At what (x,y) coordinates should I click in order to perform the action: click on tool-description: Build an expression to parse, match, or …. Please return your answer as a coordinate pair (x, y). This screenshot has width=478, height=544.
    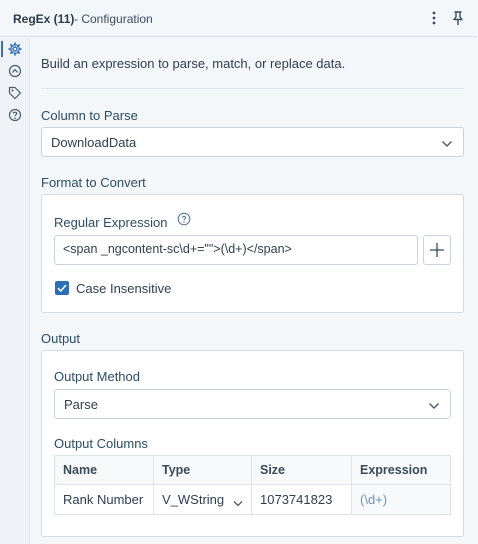
    Looking at the image, I should click on (193, 63).